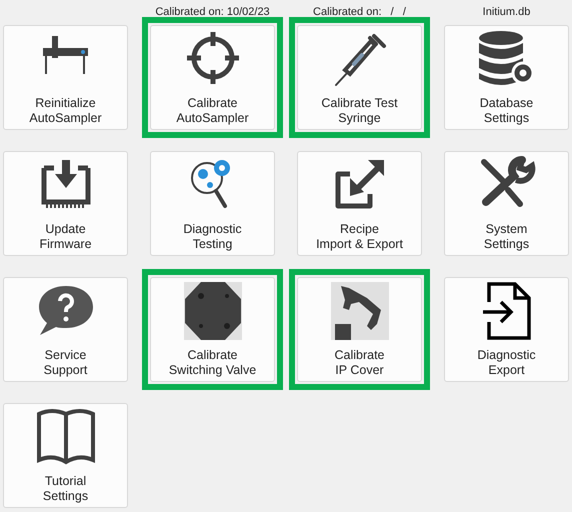  I want to click on menu-tile: Calibrate IP Cover, so click(359, 329).